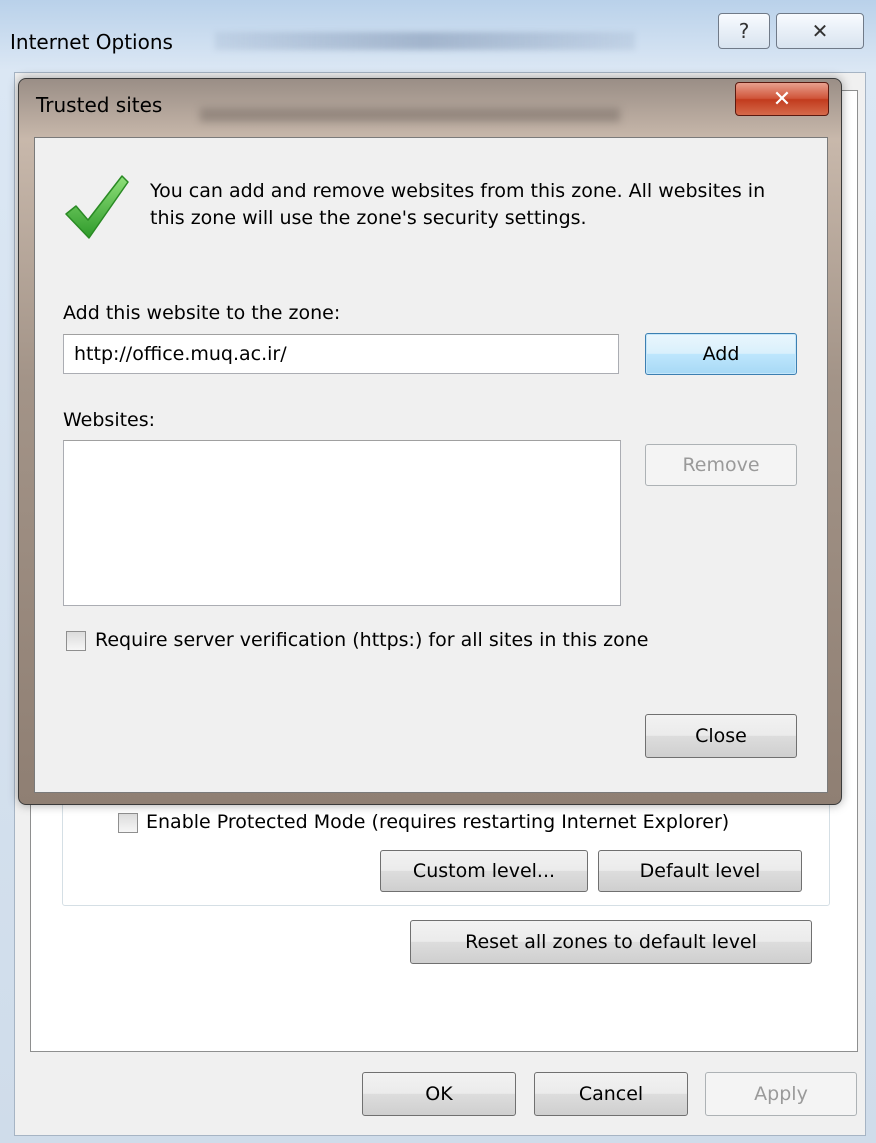 This screenshot has height=1143, width=876. Describe the element at coordinates (97, 207) in the screenshot. I see `green-checkmark-icon` at that location.